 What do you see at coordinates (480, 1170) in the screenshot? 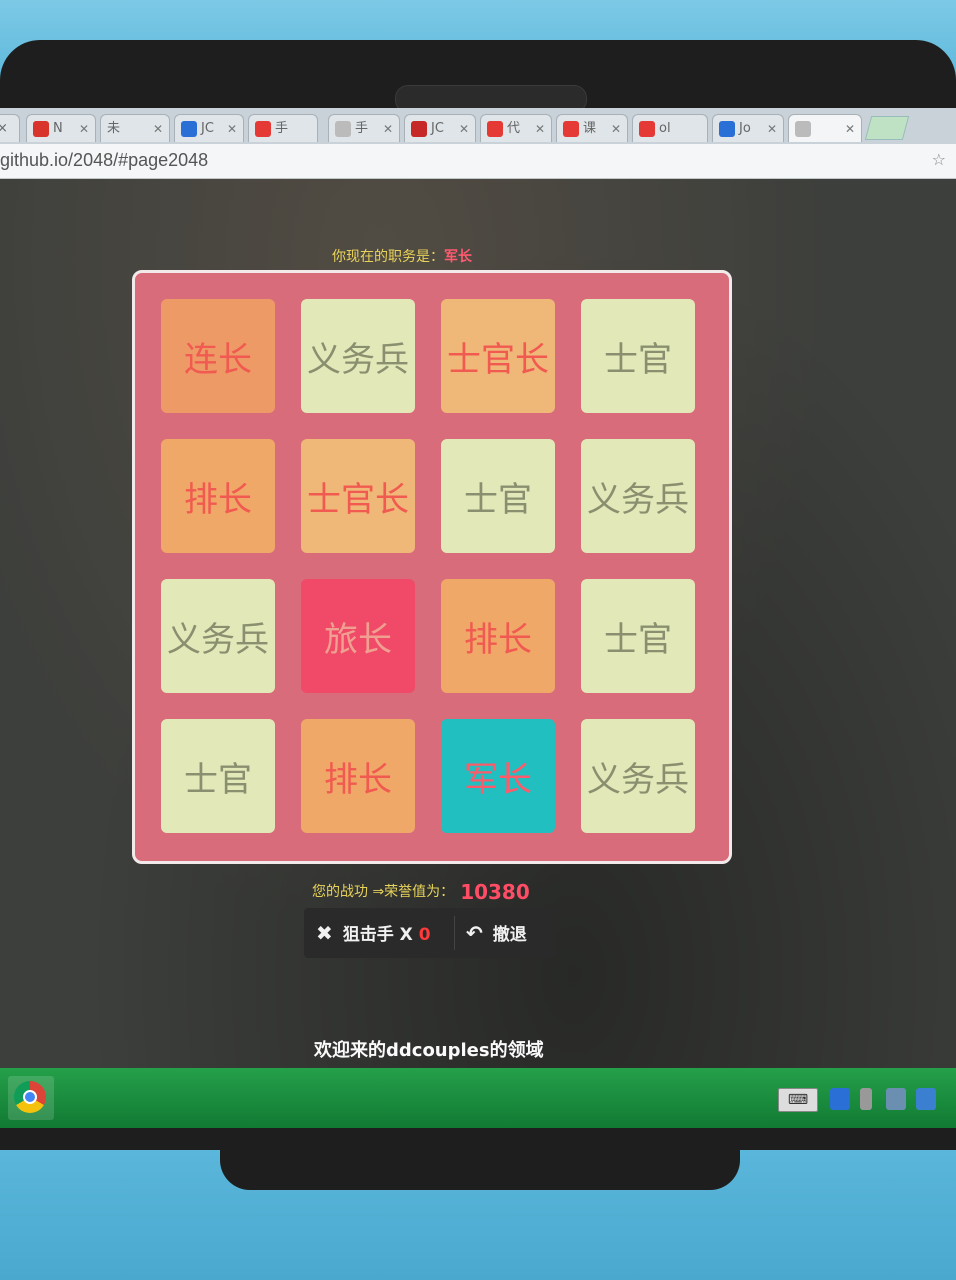
I see `tablet-bezel-bottom` at bounding box center [480, 1170].